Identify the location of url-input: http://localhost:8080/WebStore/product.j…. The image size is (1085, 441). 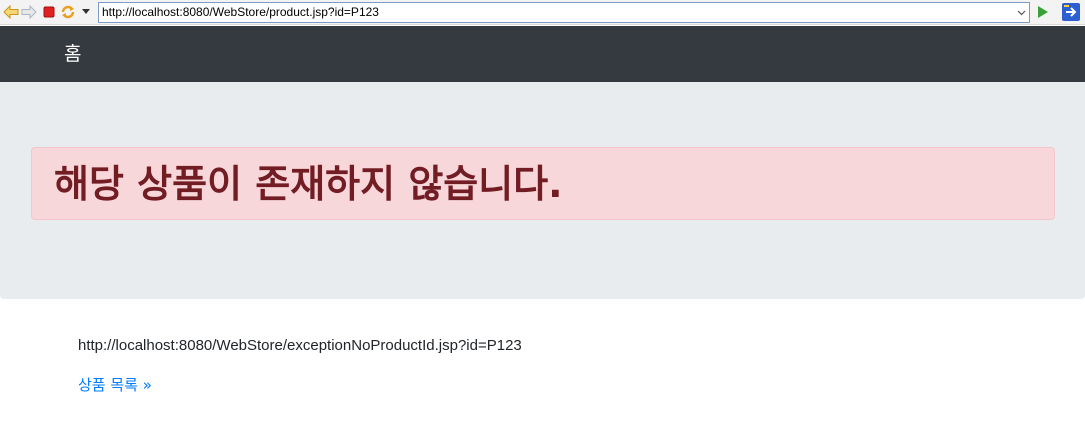
(564, 12).